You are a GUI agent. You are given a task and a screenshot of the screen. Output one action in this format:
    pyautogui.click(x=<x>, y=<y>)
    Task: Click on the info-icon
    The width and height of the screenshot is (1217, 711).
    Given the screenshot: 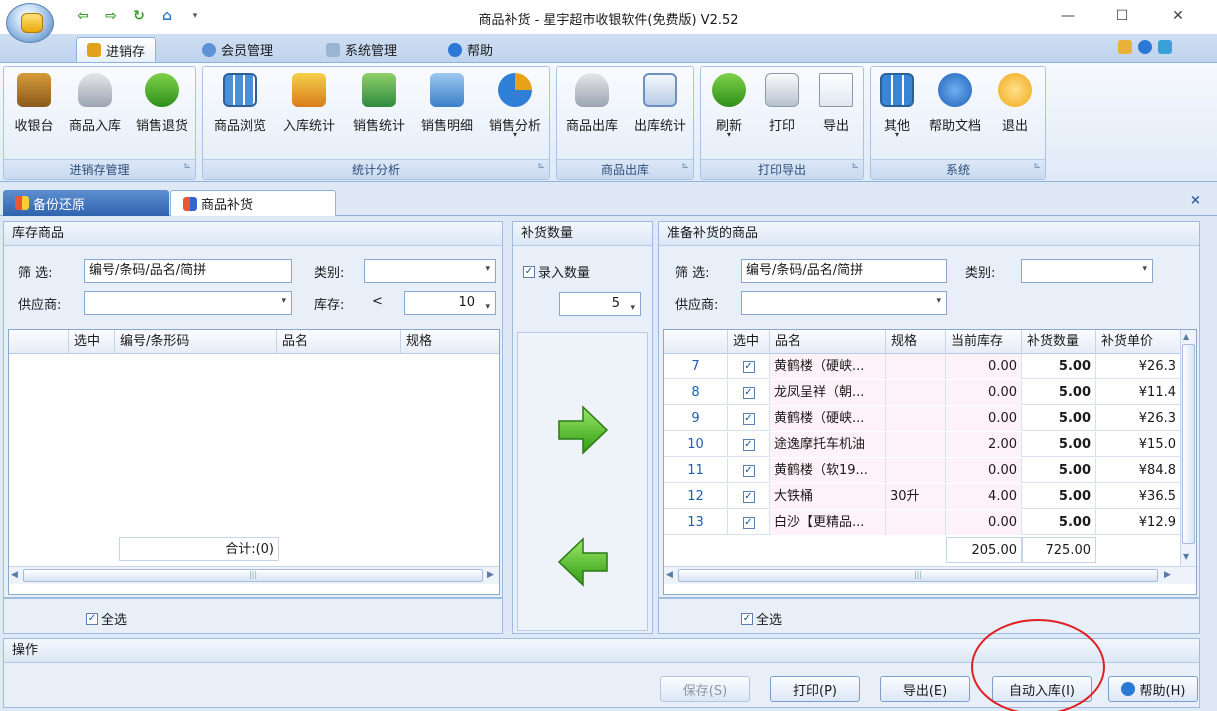 What is the action you would take?
    pyautogui.click(x=1145, y=47)
    